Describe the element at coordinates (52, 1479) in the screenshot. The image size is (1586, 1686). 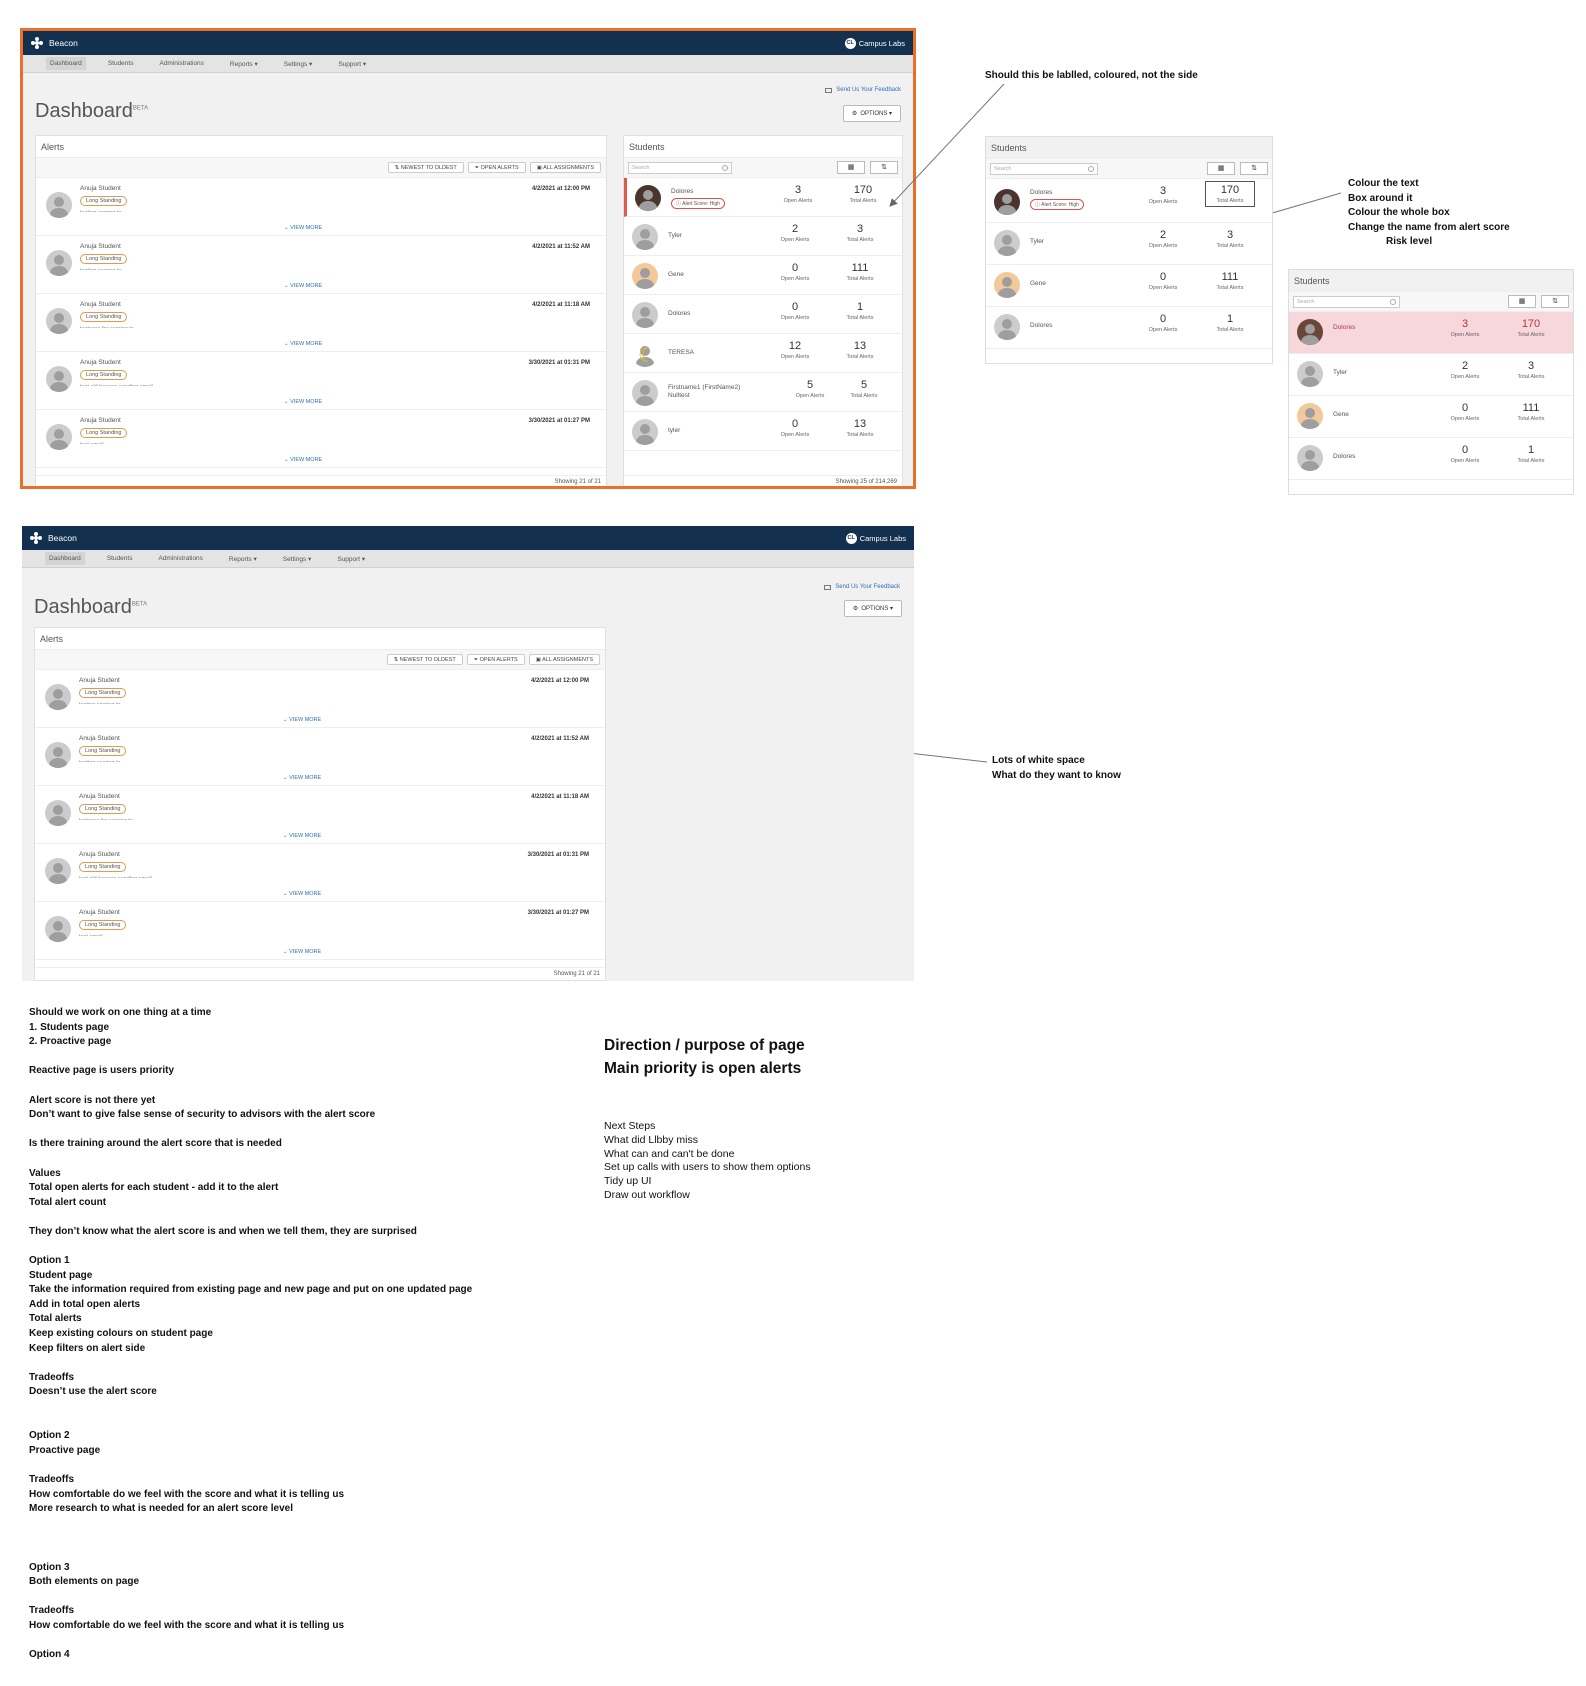
I see `note-line: Tradeoffs` at that location.